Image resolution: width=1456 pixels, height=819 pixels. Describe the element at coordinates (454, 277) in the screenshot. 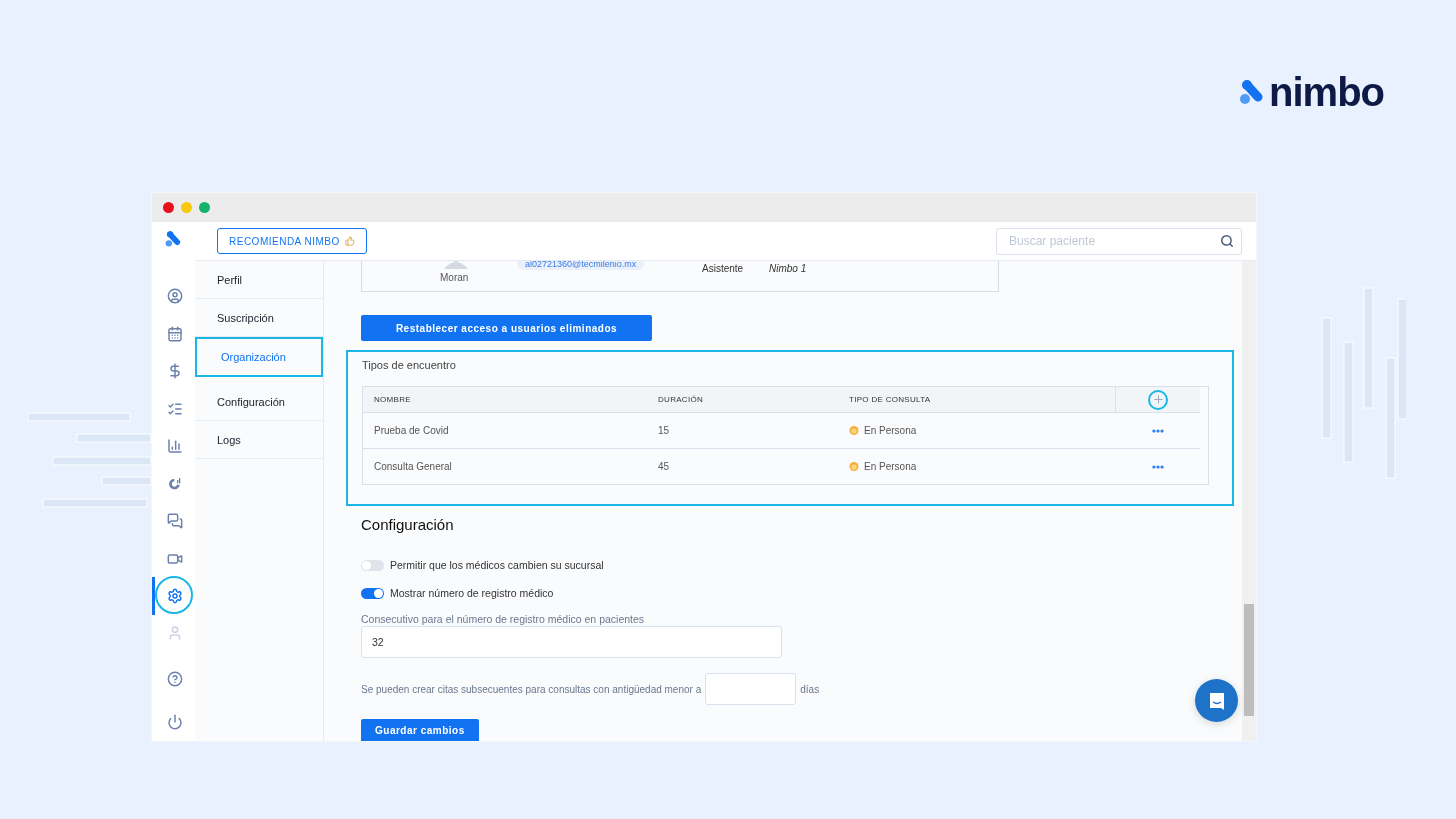

I see `user-name: Moran` at that location.